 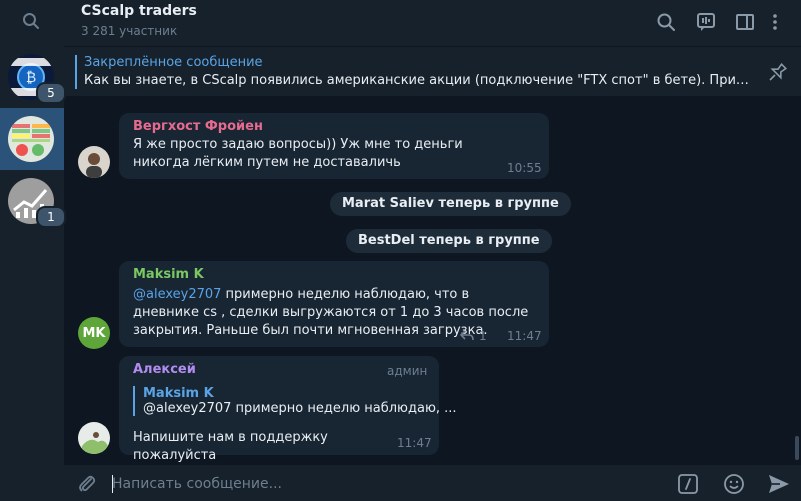 I want to click on message-time: 10:55, so click(x=524, y=168).